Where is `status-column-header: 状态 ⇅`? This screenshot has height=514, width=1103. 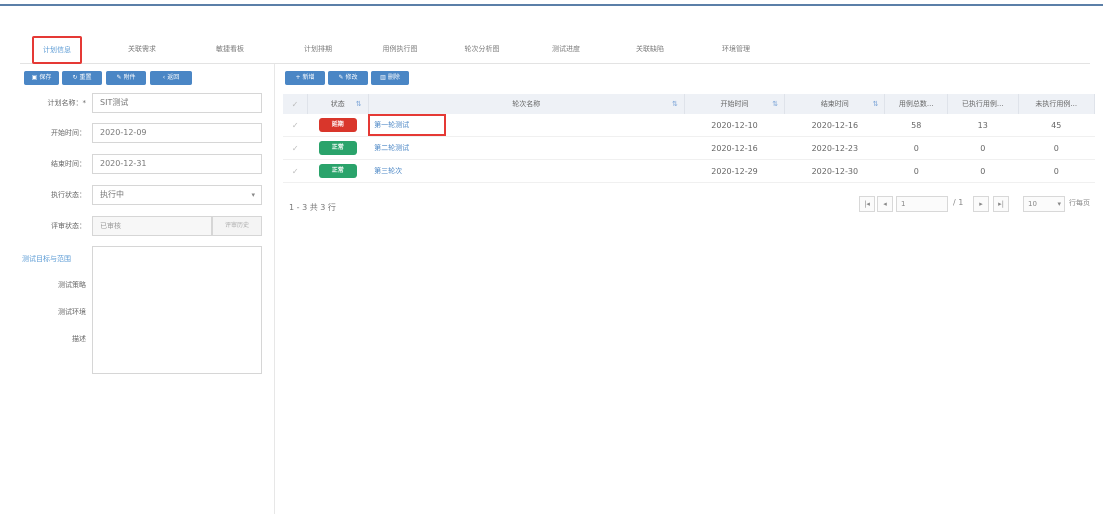 status-column-header: 状态 ⇅ is located at coordinates (338, 104).